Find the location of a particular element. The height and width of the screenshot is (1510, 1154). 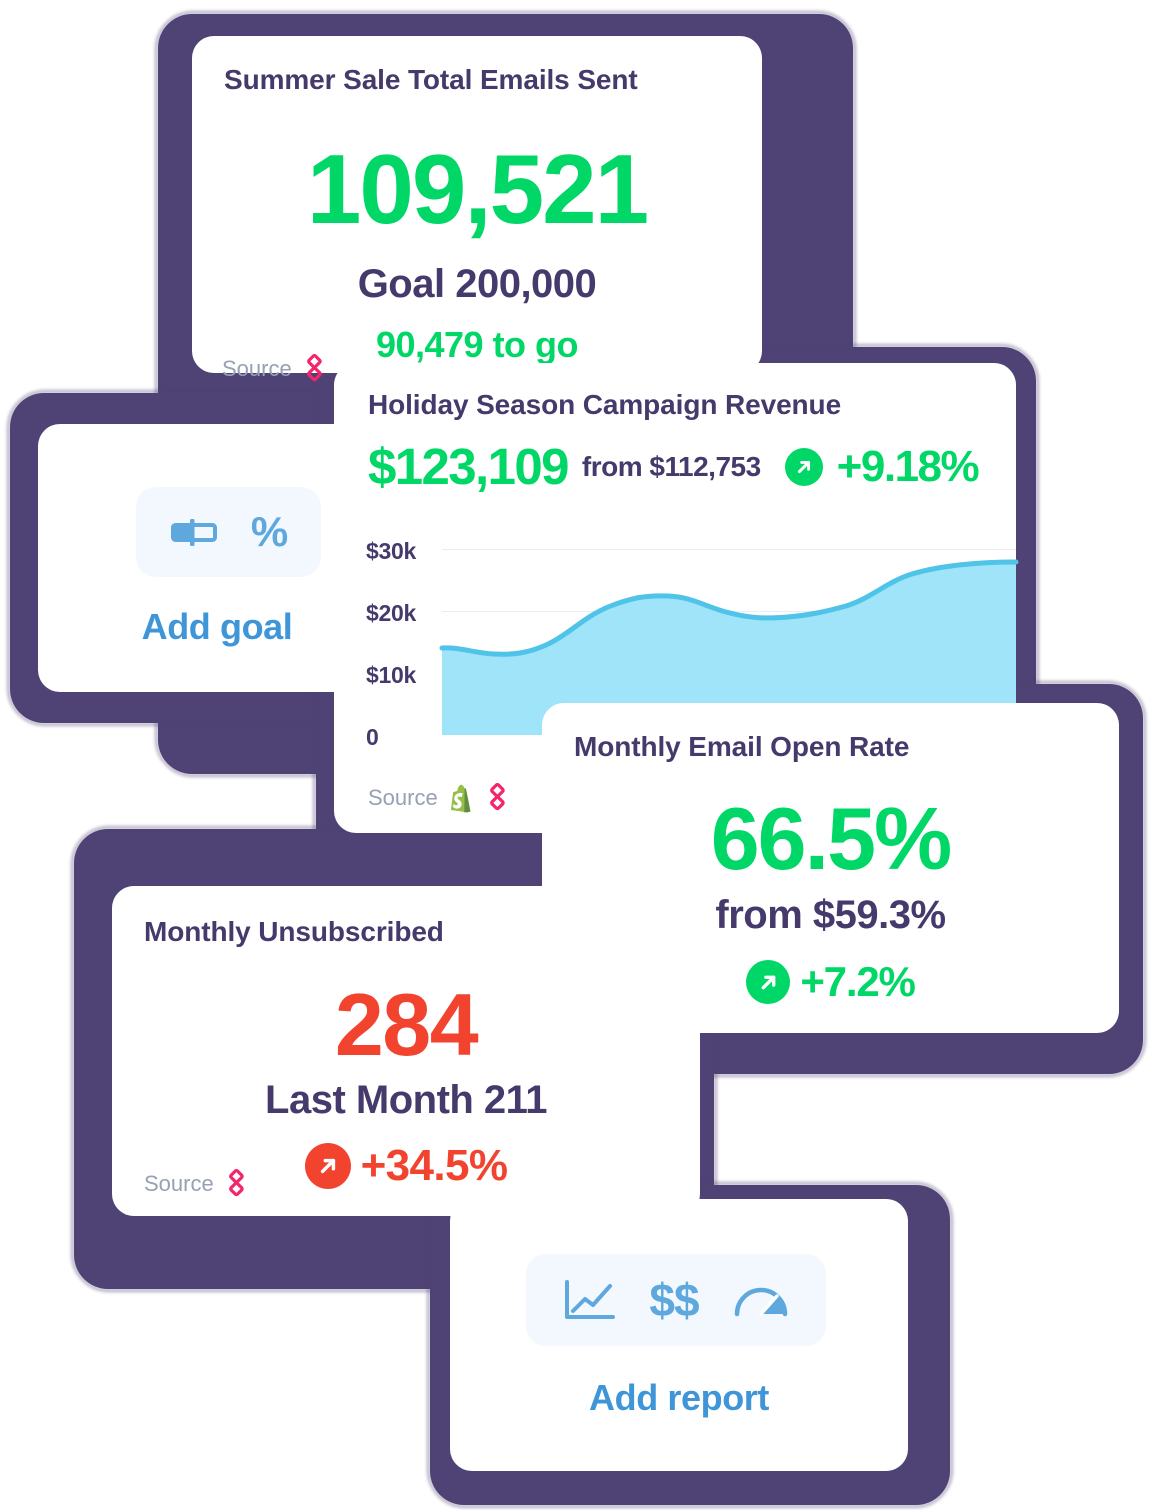

toggle-slider-icon is located at coordinates (195, 532).